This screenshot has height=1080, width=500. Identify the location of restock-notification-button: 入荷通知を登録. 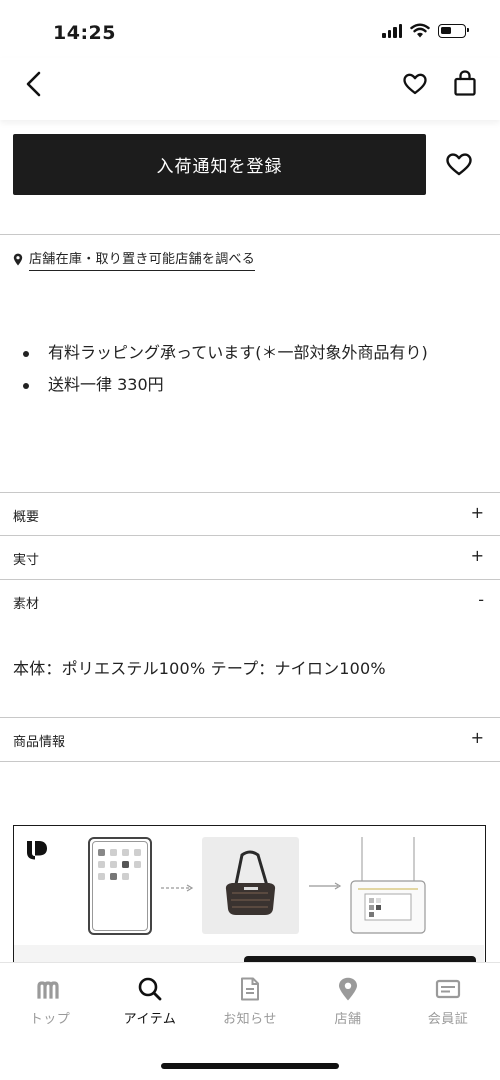
(219, 164).